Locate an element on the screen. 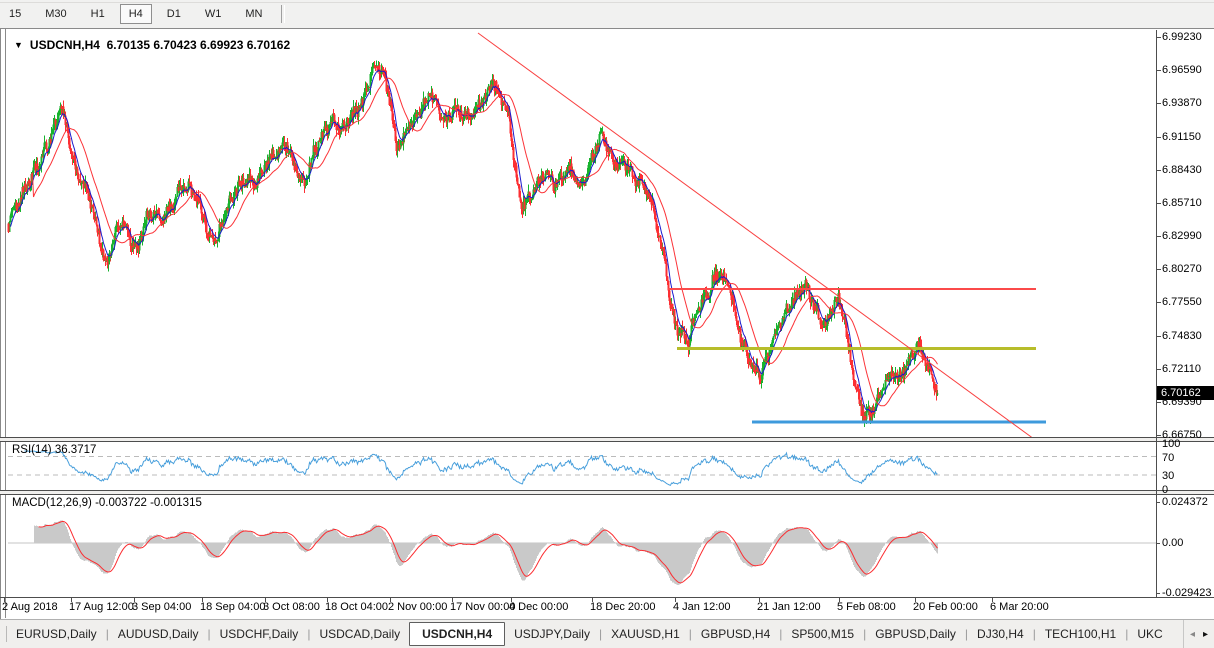 Image resolution: width=1214 pixels, height=648 pixels. rsi-panel-top-border is located at coordinates (607, 441).